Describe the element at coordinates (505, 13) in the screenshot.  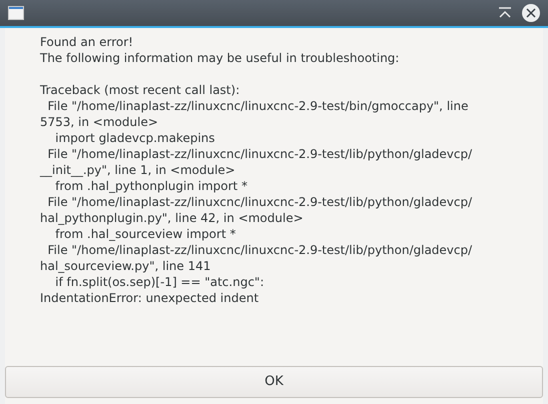
I see `minimize-icon` at that location.